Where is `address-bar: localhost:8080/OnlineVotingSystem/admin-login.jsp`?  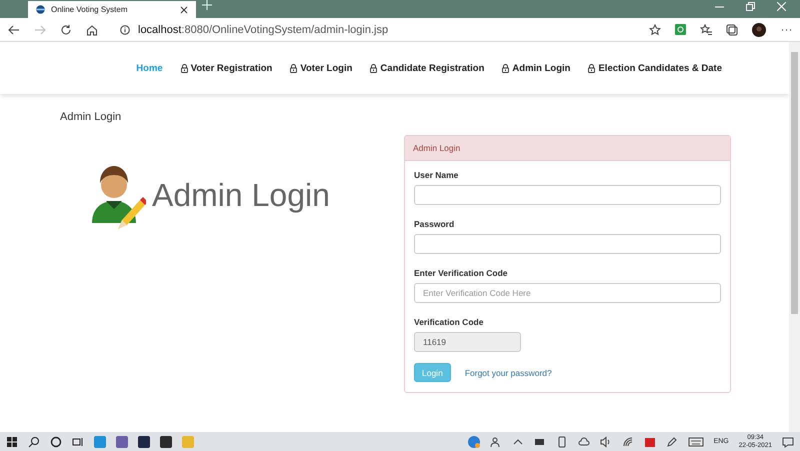
address-bar: localhost:8080/OnlineVotingSystem/admin-login.jsp is located at coordinates (373, 29).